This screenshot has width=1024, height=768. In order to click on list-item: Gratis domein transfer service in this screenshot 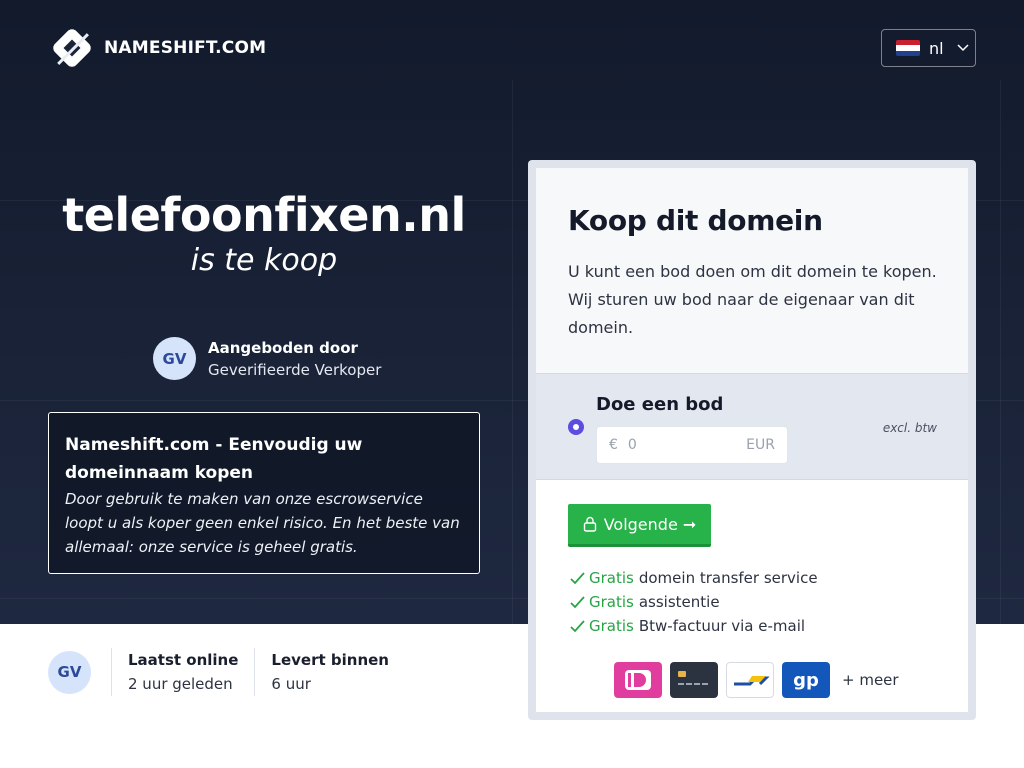, I will do `click(694, 578)`.